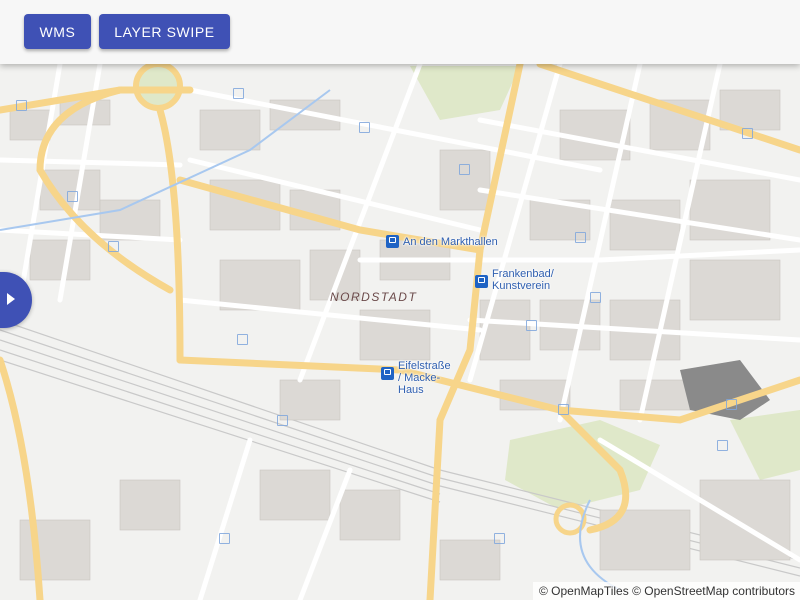 The width and height of the screenshot is (800, 600). I want to click on toolbar: WMS LAYER SWIPE, so click(400, 32).